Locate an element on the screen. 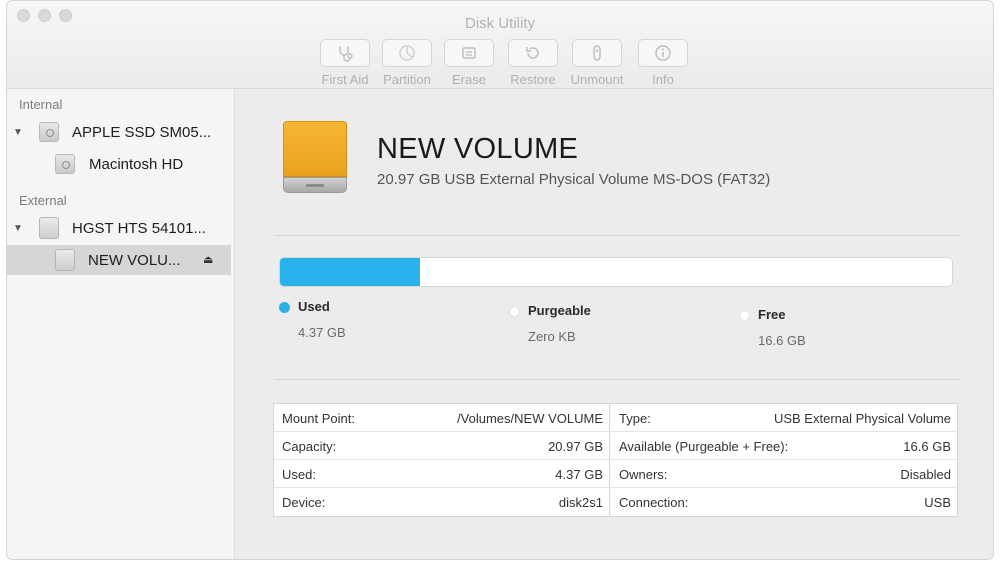  internal-volume-icon is located at coordinates (65, 164).